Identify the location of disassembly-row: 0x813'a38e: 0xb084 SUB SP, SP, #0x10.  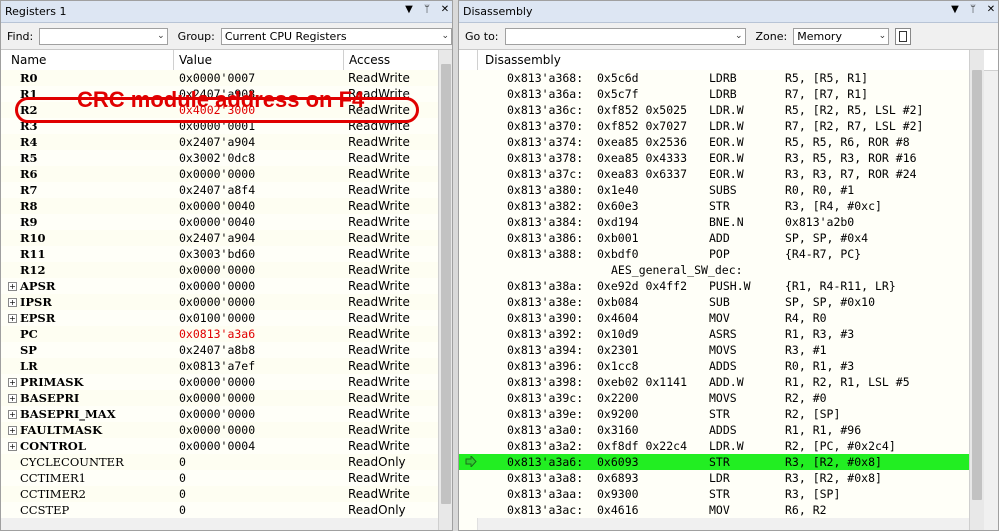
(714, 302).